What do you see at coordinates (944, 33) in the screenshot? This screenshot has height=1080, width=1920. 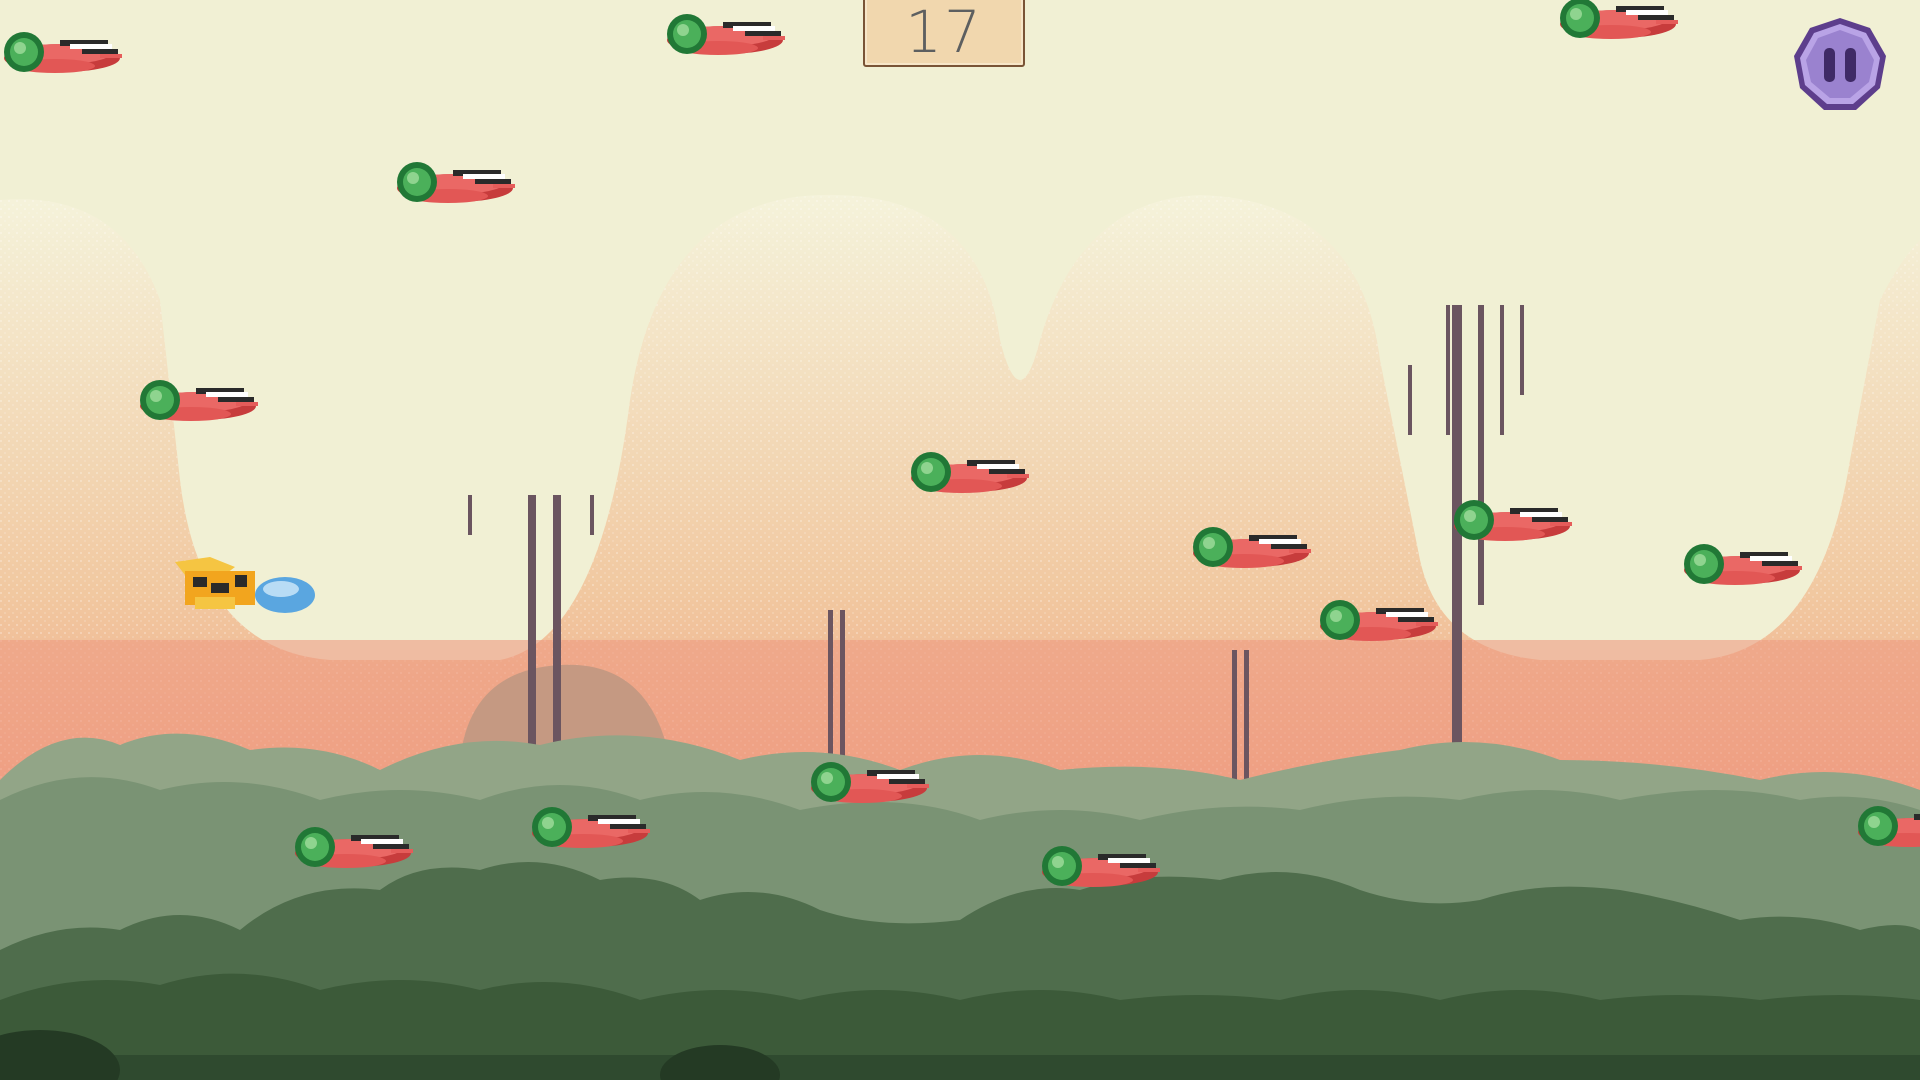 I see `score-counter: 17` at bounding box center [944, 33].